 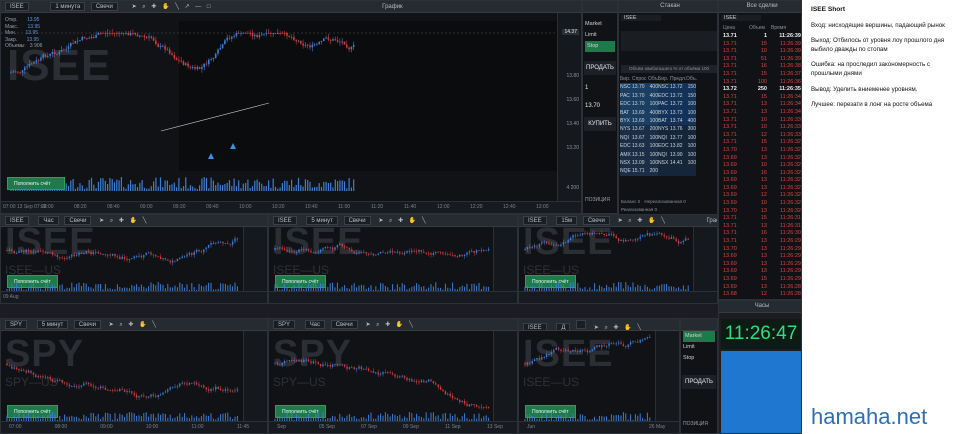 I want to click on arrow-tool-icon: ↗, so click(x=187, y=7).